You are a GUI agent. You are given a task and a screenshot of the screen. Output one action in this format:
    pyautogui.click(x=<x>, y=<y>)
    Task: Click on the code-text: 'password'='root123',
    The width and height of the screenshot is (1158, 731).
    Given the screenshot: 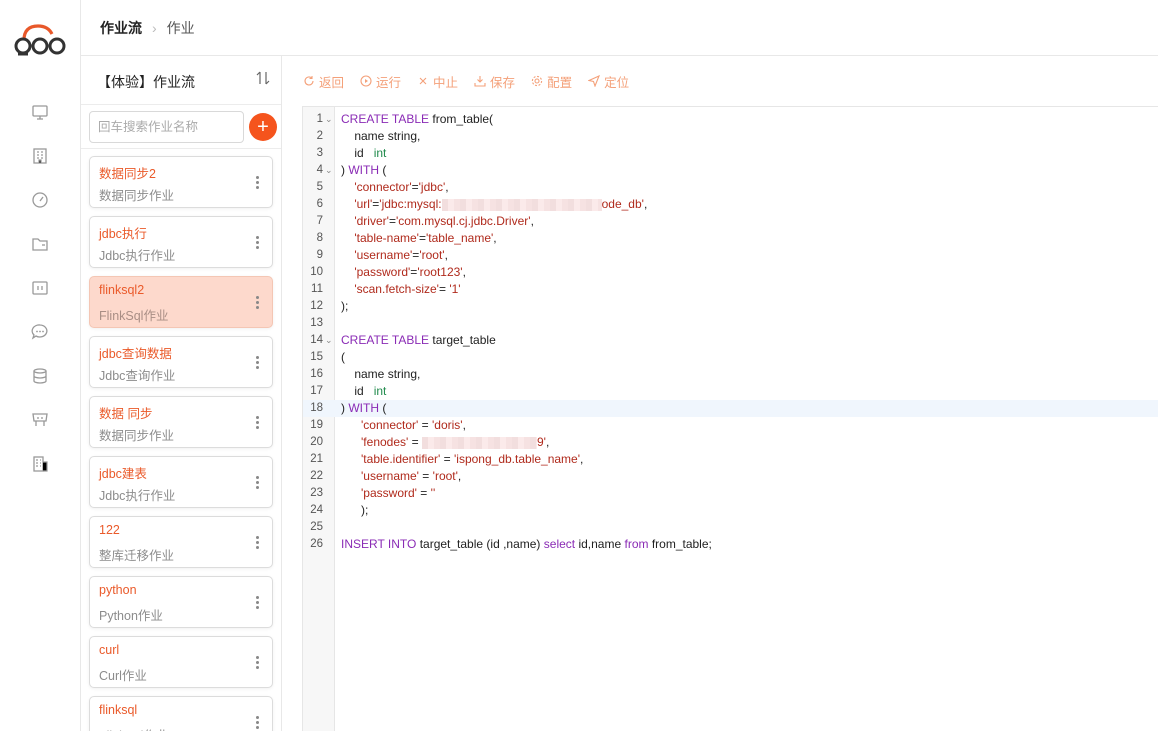 What is the action you would take?
    pyautogui.click(x=403, y=272)
    